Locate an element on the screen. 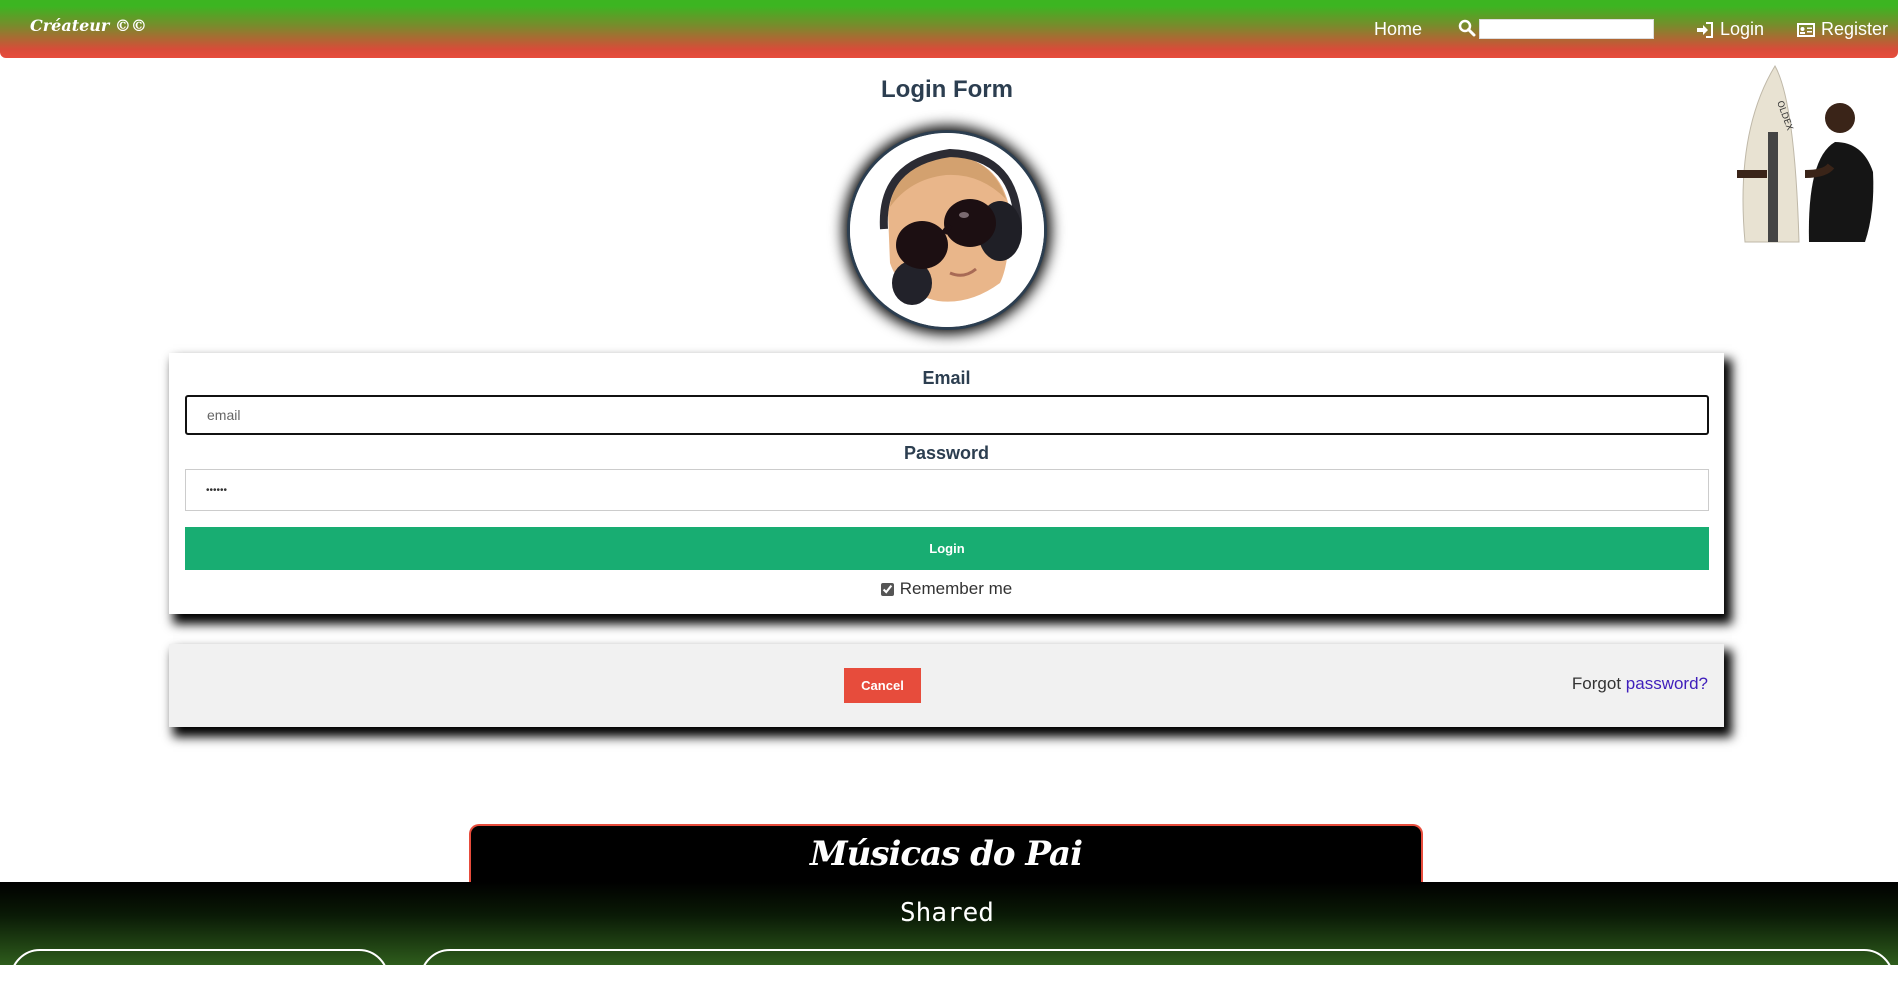 This screenshot has height=993, width=1898. email-field is located at coordinates (947, 415).